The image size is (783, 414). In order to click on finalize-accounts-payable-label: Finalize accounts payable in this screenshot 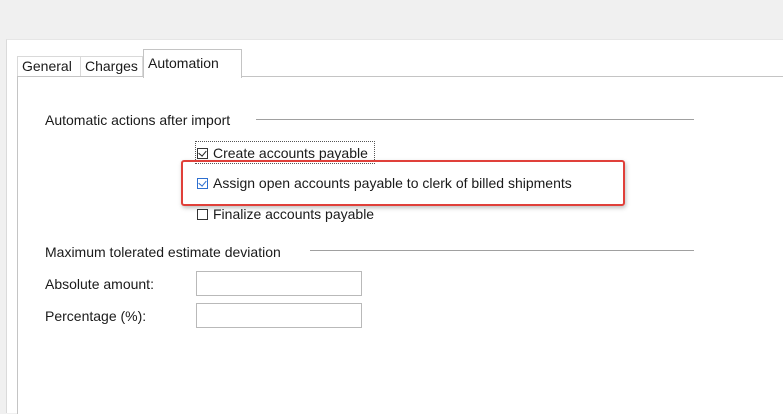, I will do `click(294, 214)`.